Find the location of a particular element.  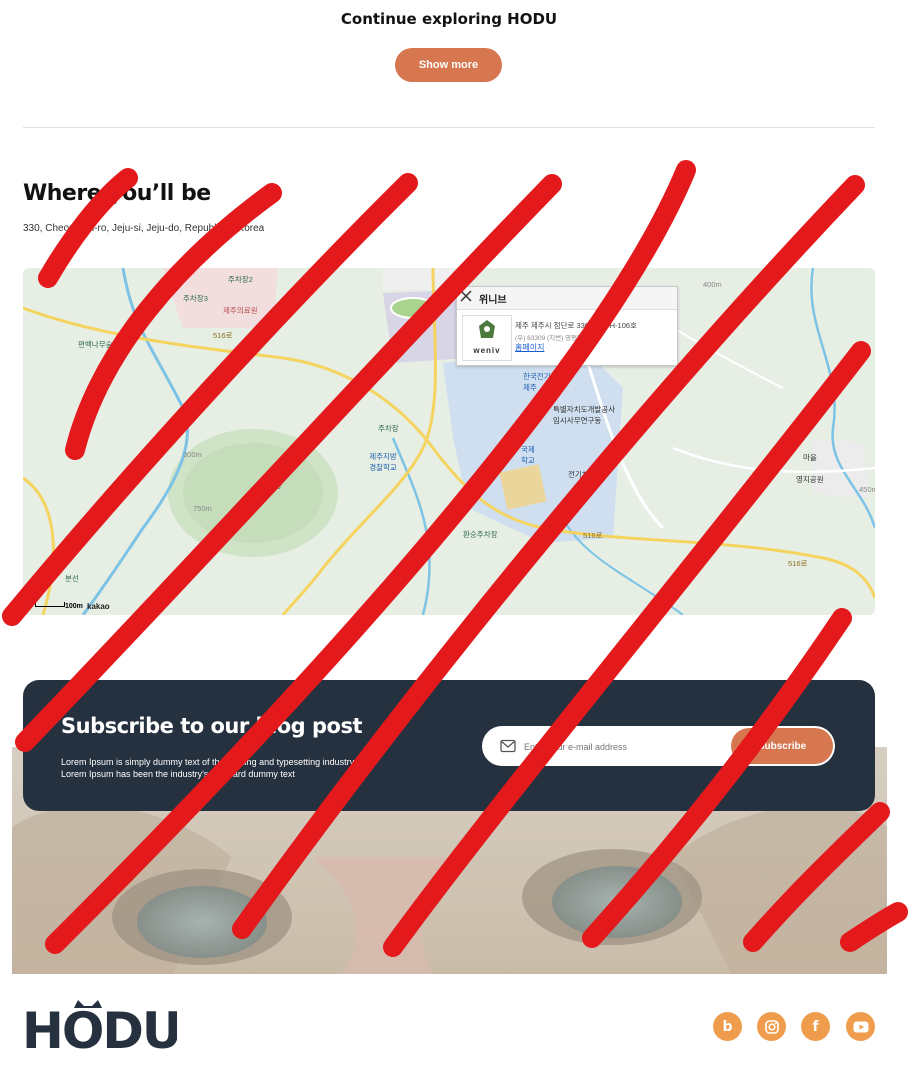

map-label-ev: 전기차충 is located at coordinates (582, 474).